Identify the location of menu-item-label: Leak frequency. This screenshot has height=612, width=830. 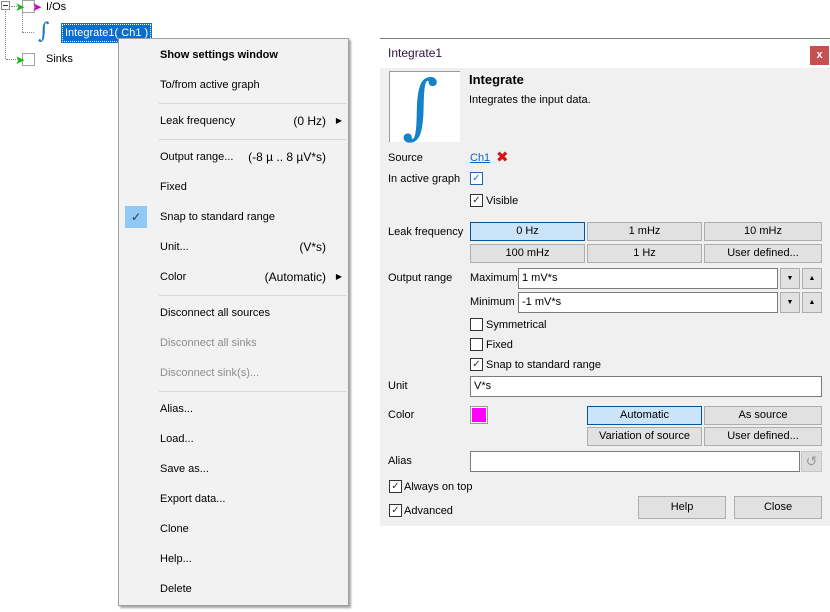
(198, 121).